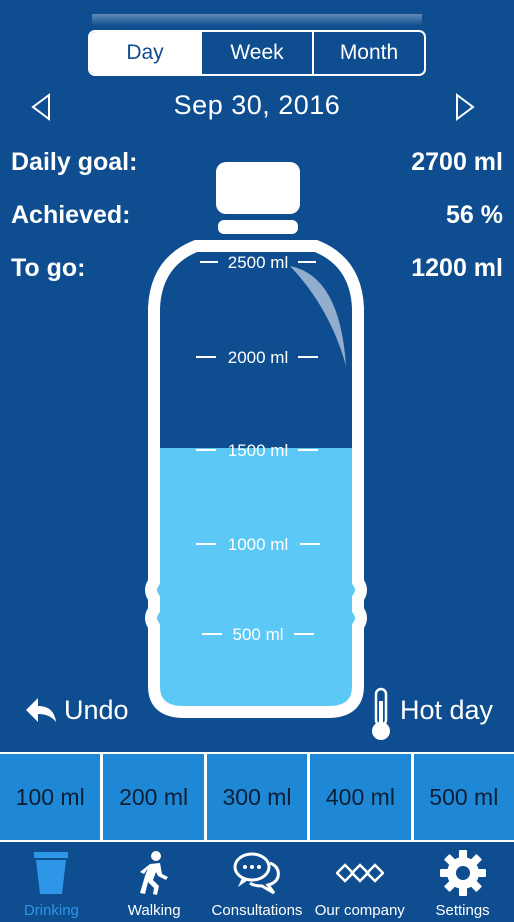 The width and height of the screenshot is (514, 922). I want to click on date-navigation: Sep 30, 2016, so click(257, 107).